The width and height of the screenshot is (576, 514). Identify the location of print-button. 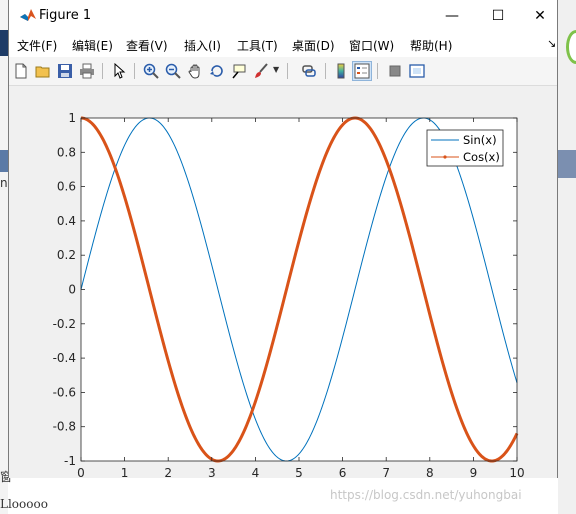
(87, 71).